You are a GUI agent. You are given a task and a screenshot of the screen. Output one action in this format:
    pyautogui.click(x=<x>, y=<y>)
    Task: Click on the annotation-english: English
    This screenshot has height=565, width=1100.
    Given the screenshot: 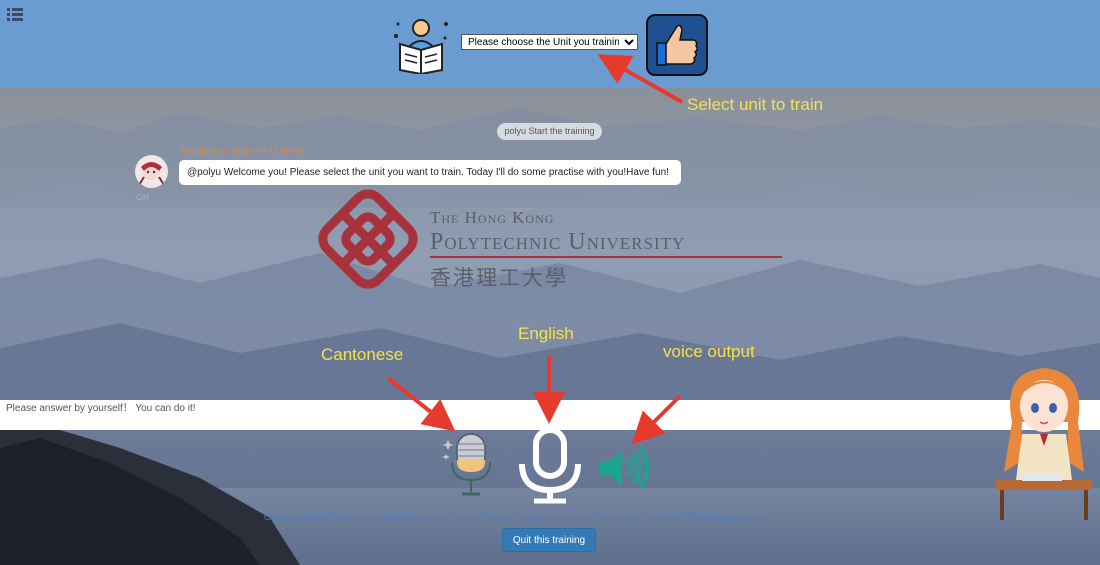 What is the action you would take?
    pyautogui.click(x=546, y=333)
    